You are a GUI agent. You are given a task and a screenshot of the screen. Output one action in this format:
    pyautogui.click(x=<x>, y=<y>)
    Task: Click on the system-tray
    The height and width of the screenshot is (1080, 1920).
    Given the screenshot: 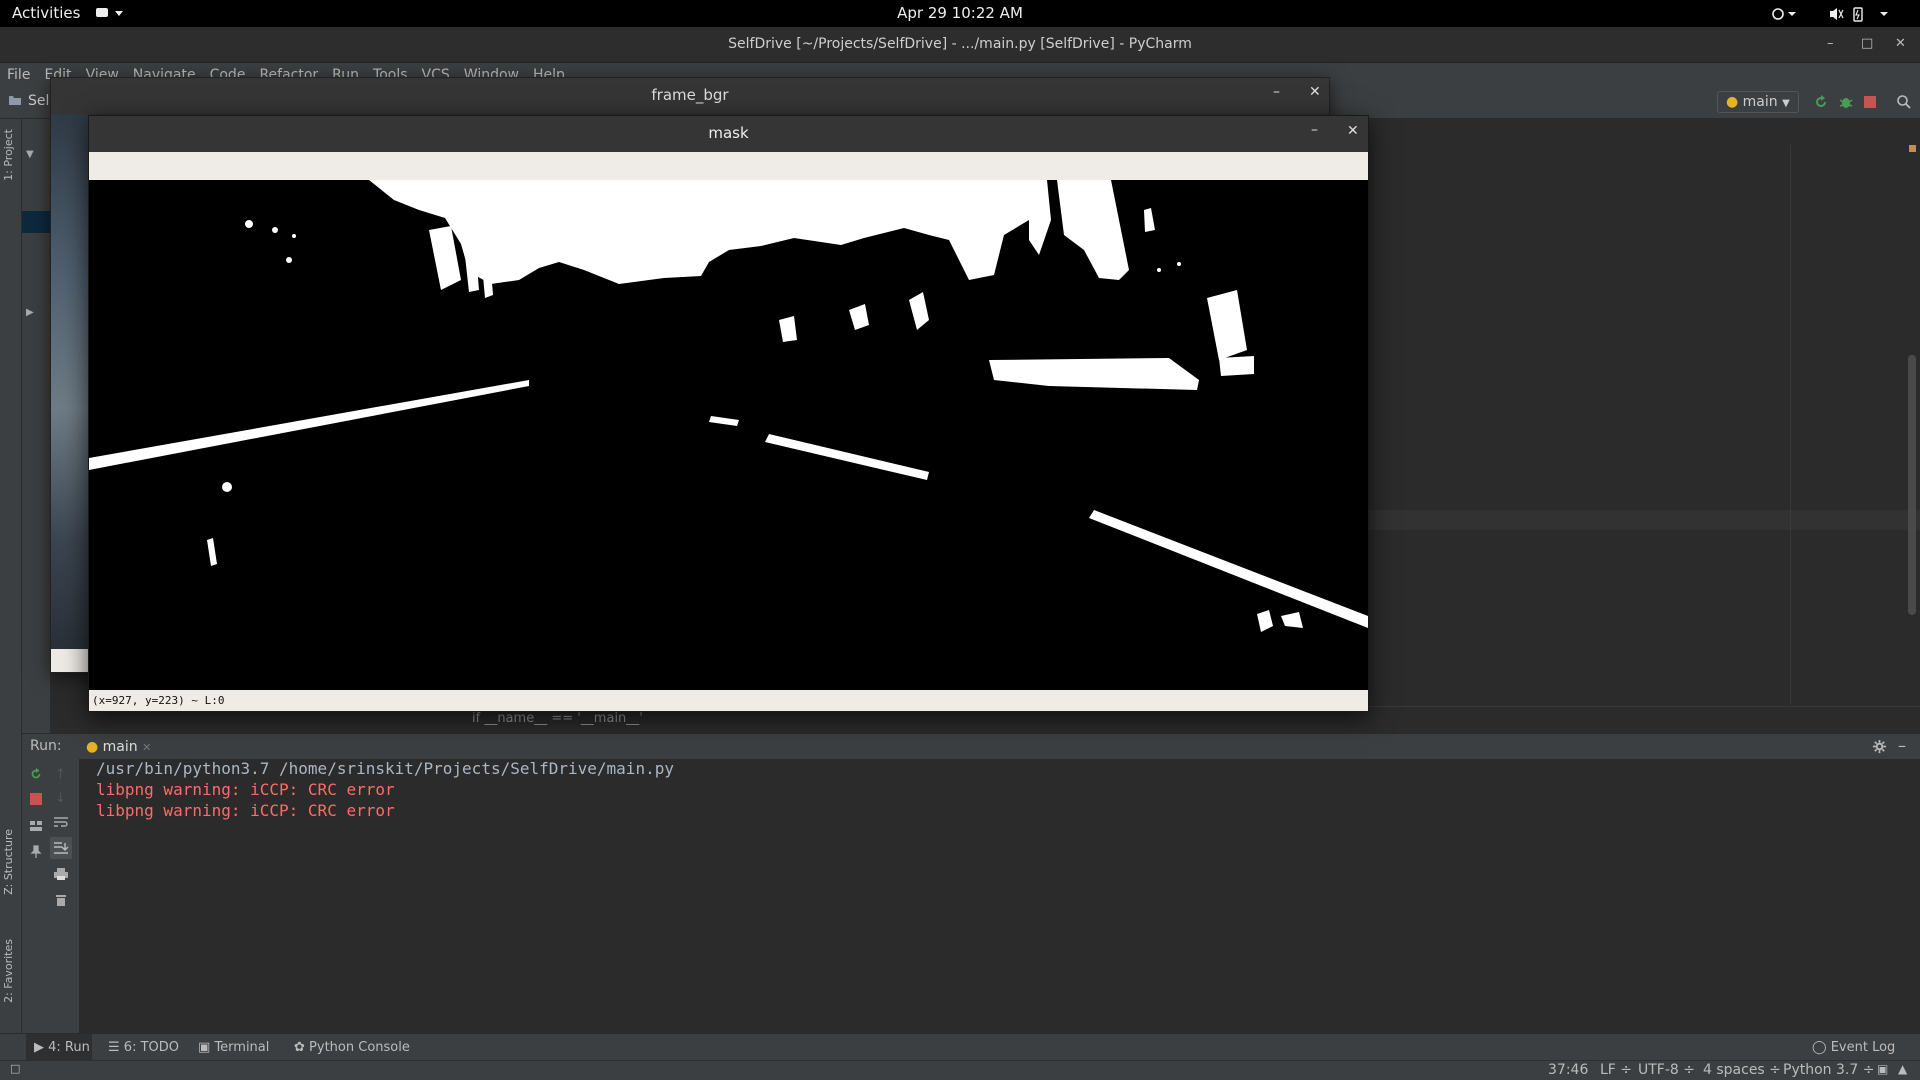 What is the action you would take?
    pyautogui.click(x=1835, y=14)
    